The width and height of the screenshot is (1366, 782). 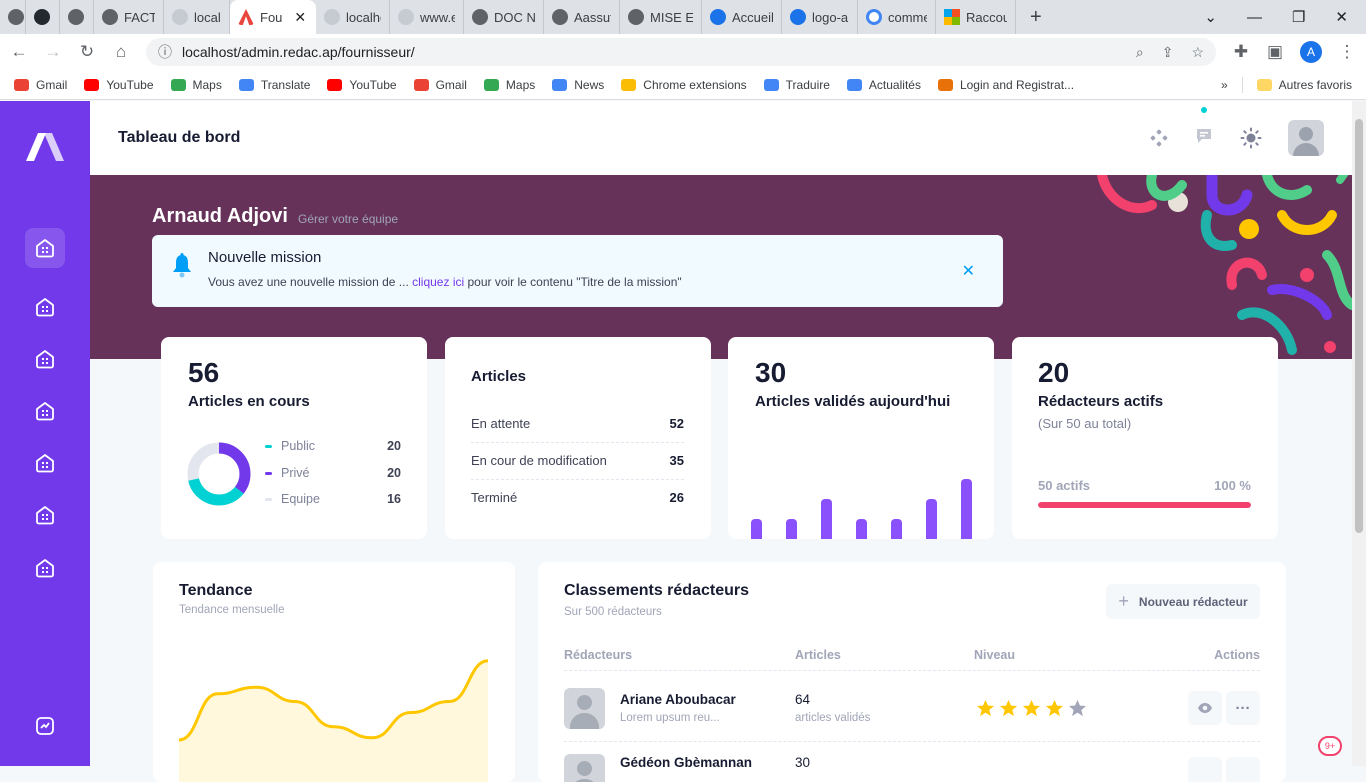 What do you see at coordinates (578, 85) in the screenshot?
I see `bookmark-item: News` at bounding box center [578, 85].